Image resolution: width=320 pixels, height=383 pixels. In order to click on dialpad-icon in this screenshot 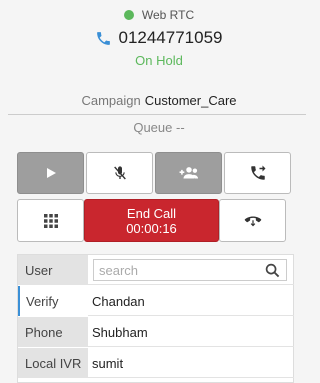, I will do `click(50, 220)`.